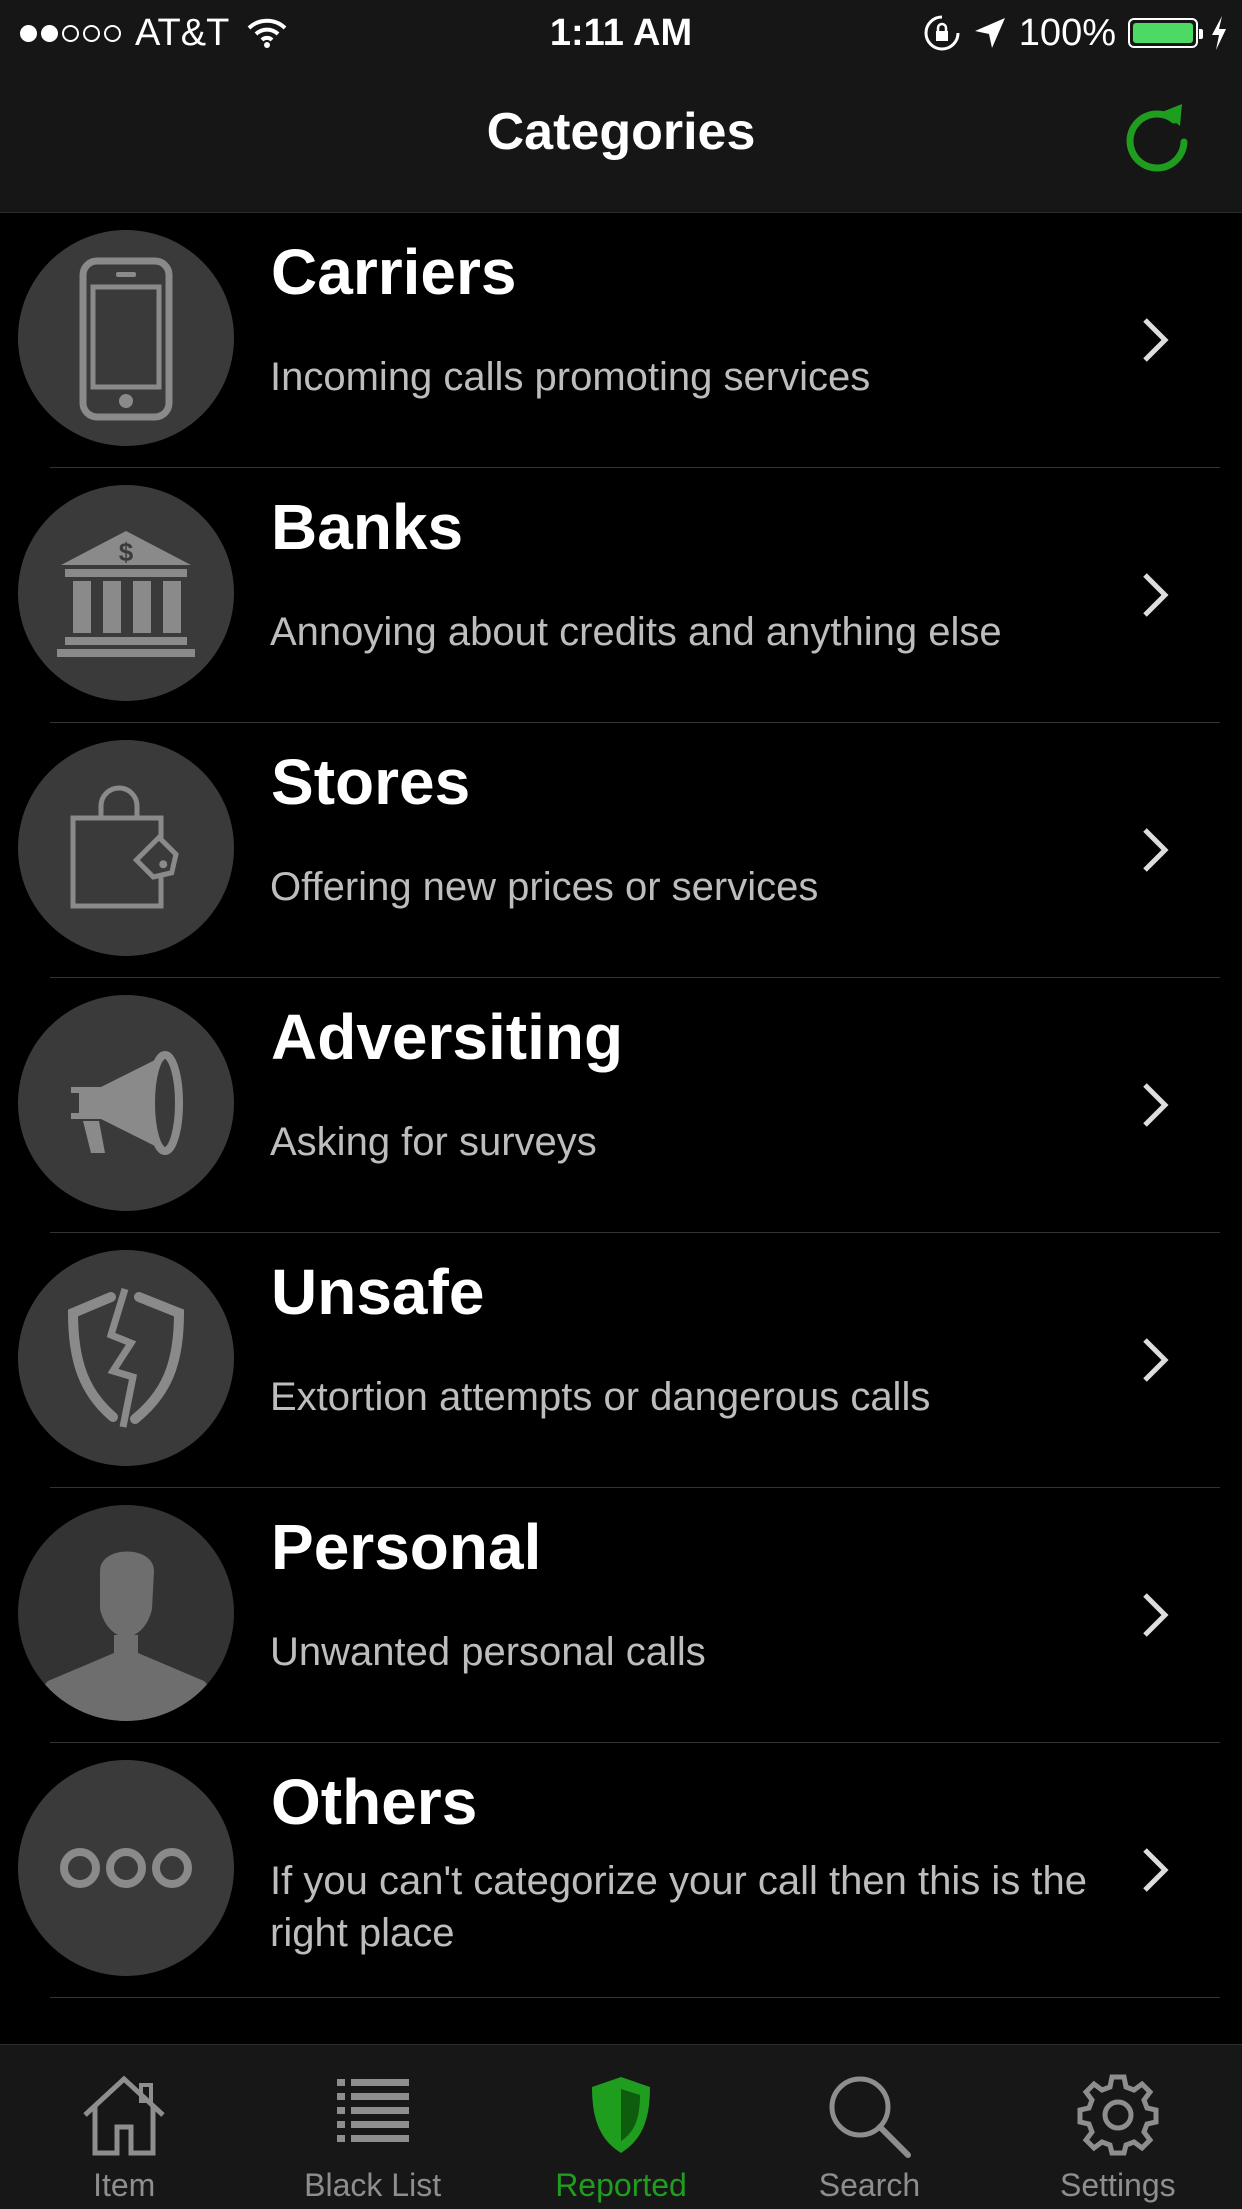 This screenshot has width=1242, height=2209. What do you see at coordinates (1118, 2185) in the screenshot?
I see `tab-label: Settings` at bounding box center [1118, 2185].